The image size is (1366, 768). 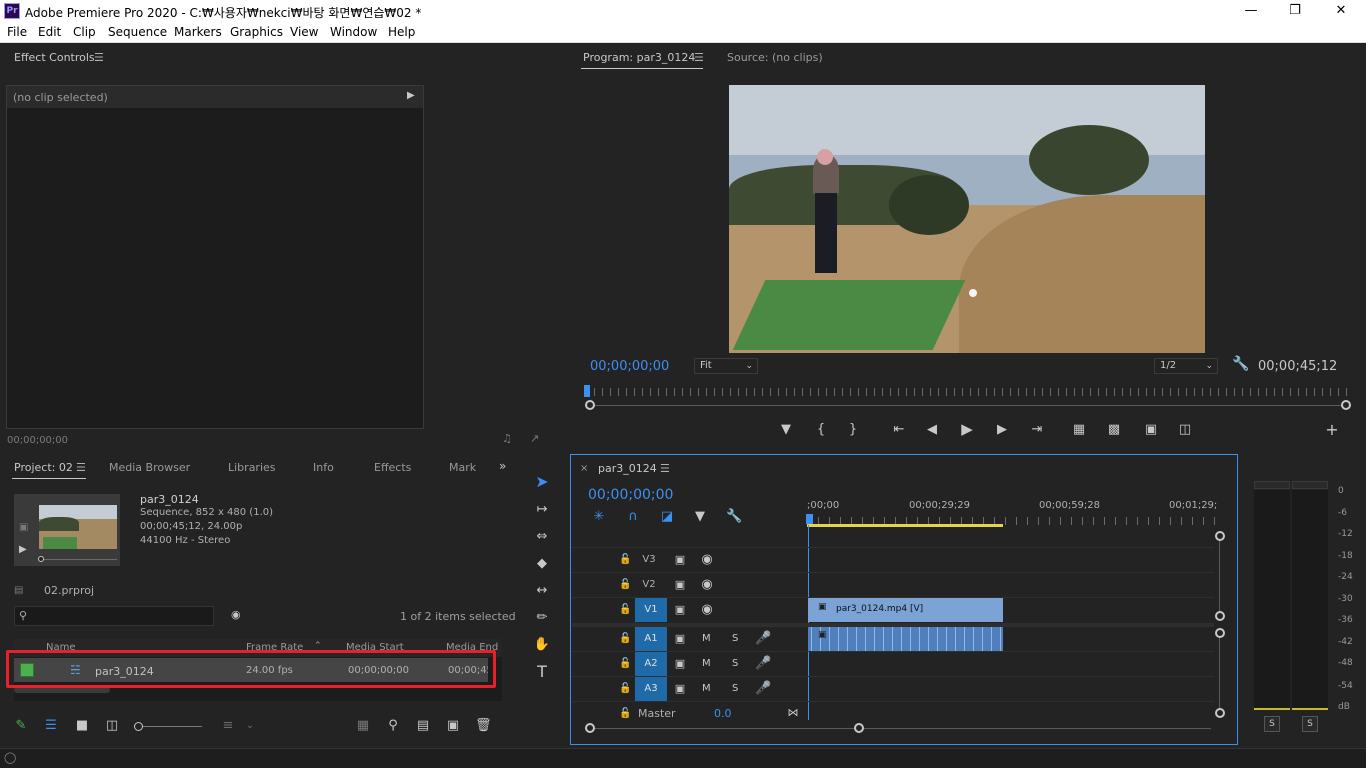 What do you see at coordinates (393, 726) in the screenshot?
I see `search-icon: ⚲` at bounding box center [393, 726].